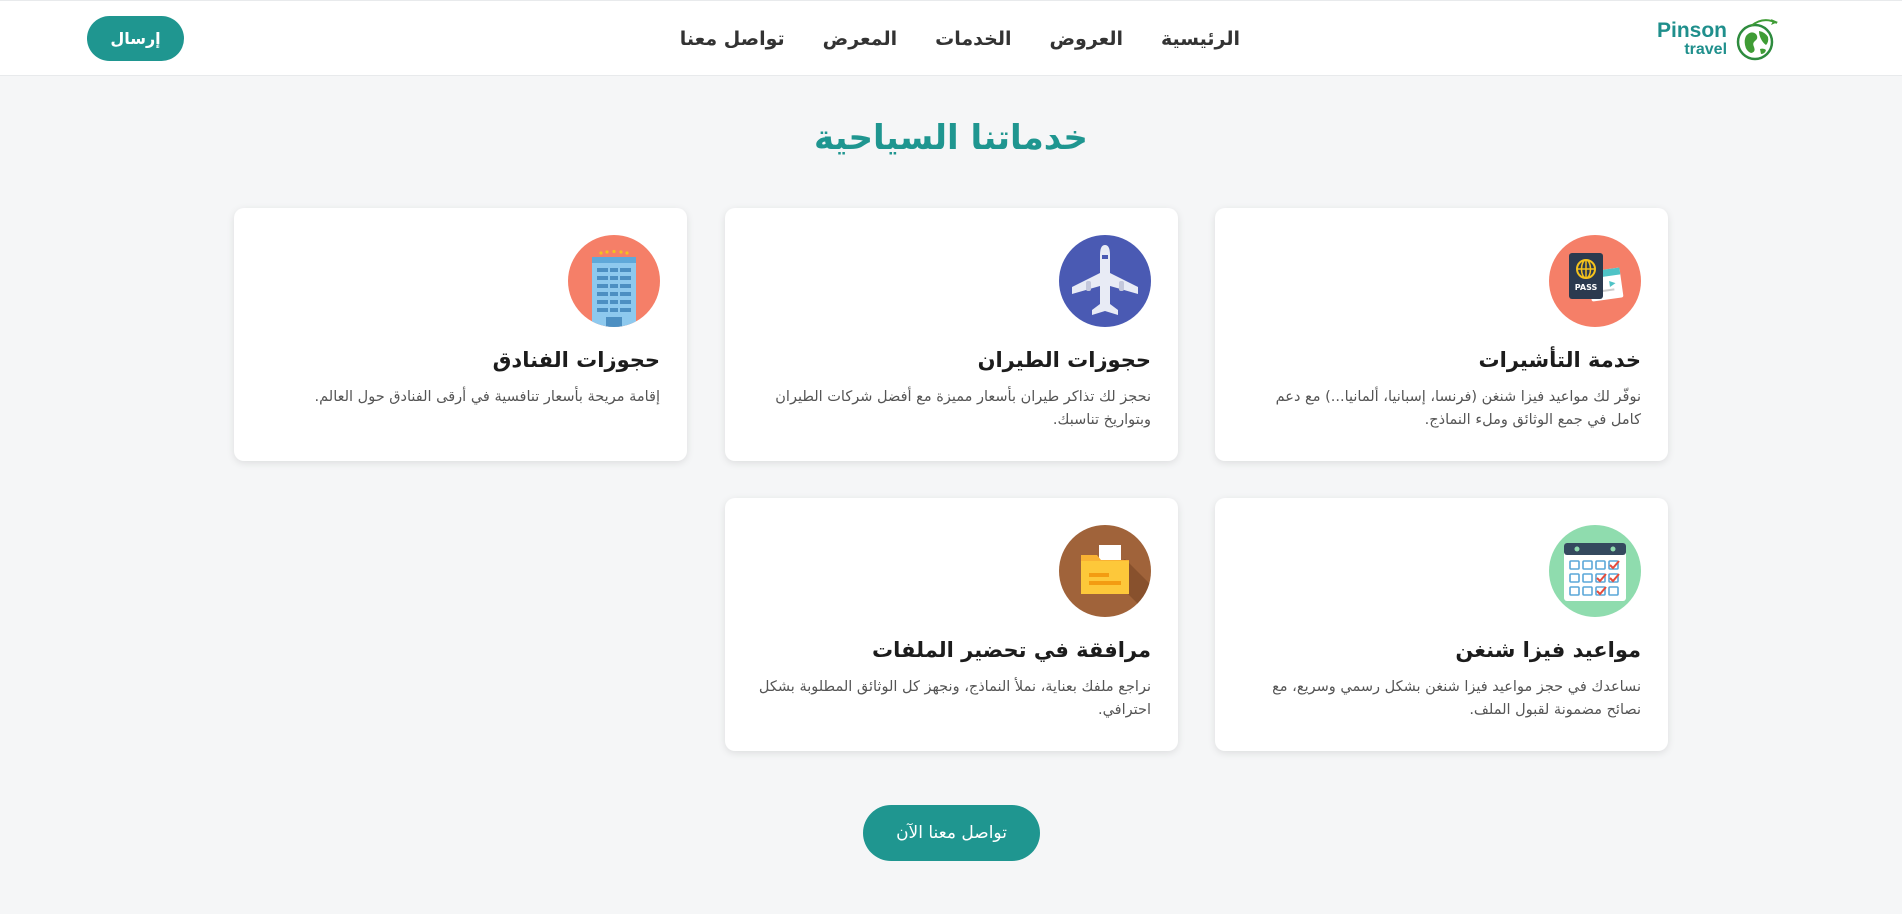 The width and height of the screenshot is (1902, 914). I want to click on brand-name-line1: Pinson, so click(1692, 30).